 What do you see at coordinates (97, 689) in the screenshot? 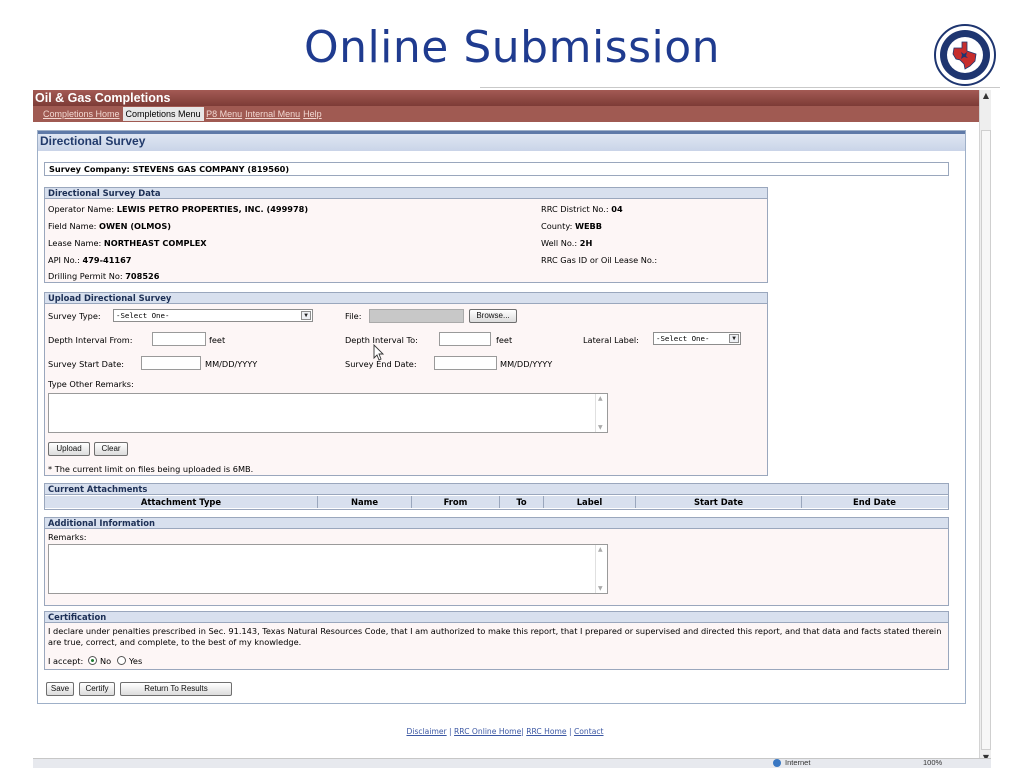
I see `certify-button: Certify` at bounding box center [97, 689].